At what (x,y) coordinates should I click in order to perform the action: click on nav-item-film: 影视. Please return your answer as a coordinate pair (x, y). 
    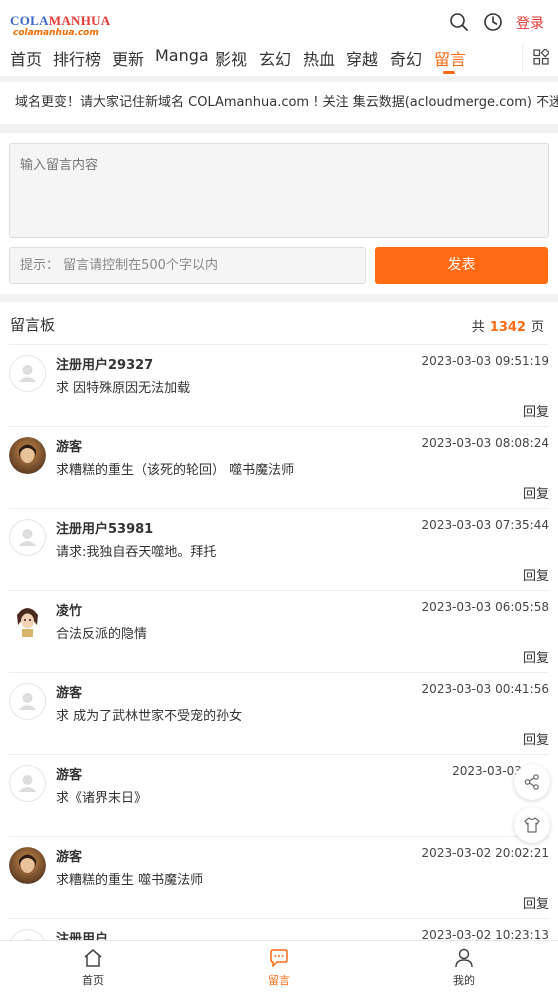
    Looking at the image, I should click on (231, 58).